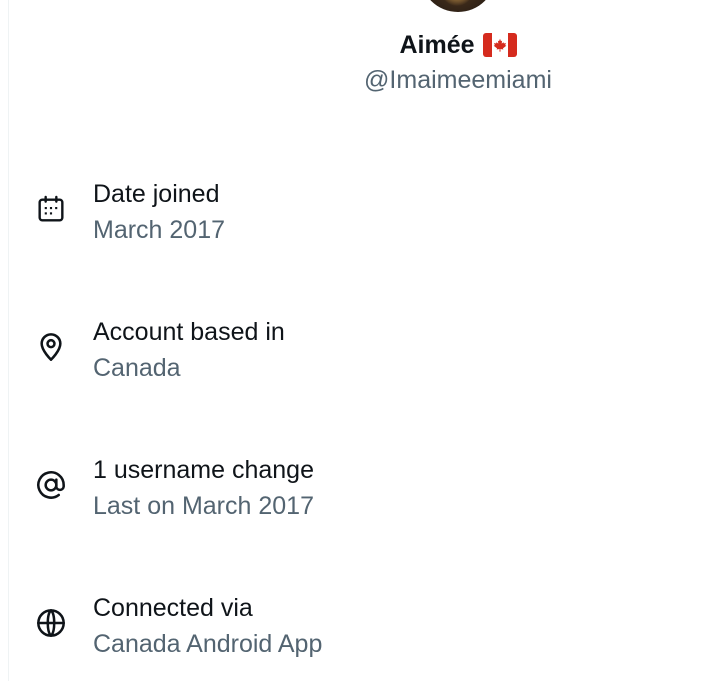 The image size is (726, 681). What do you see at coordinates (189, 332) in the screenshot?
I see `info-title: Account based in` at bounding box center [189, 332].